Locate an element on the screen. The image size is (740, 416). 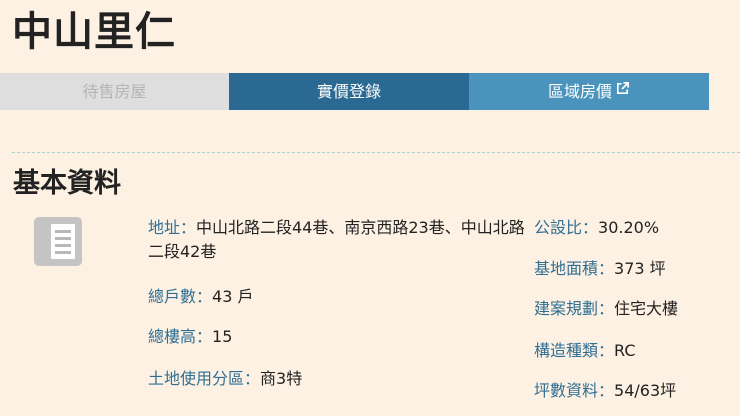
tab-actual-price-label: 實價登錄 is located at coordinates (348, 91).